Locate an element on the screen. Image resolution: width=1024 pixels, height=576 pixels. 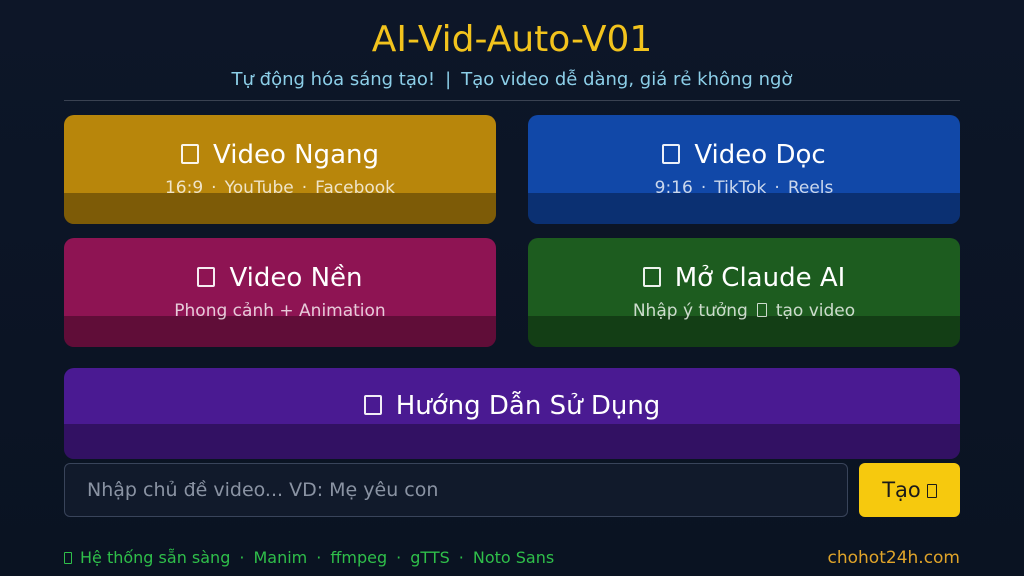
card-subtitle-right: tạo video is located at coordinates (815, 311).